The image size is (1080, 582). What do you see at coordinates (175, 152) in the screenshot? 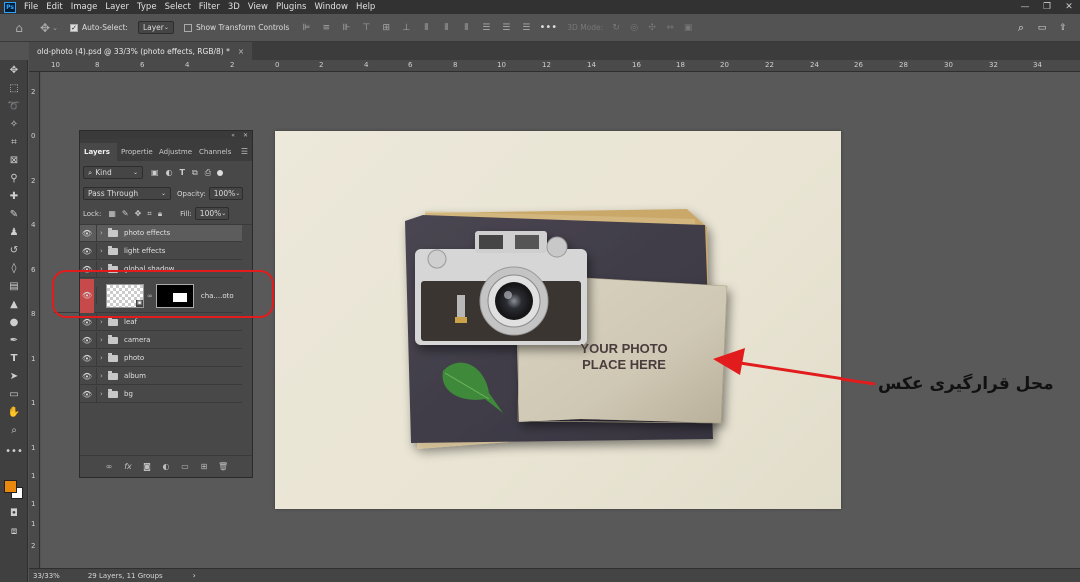
I see `tab-adjustments: Adjustme` at bounding box center [175, 152].